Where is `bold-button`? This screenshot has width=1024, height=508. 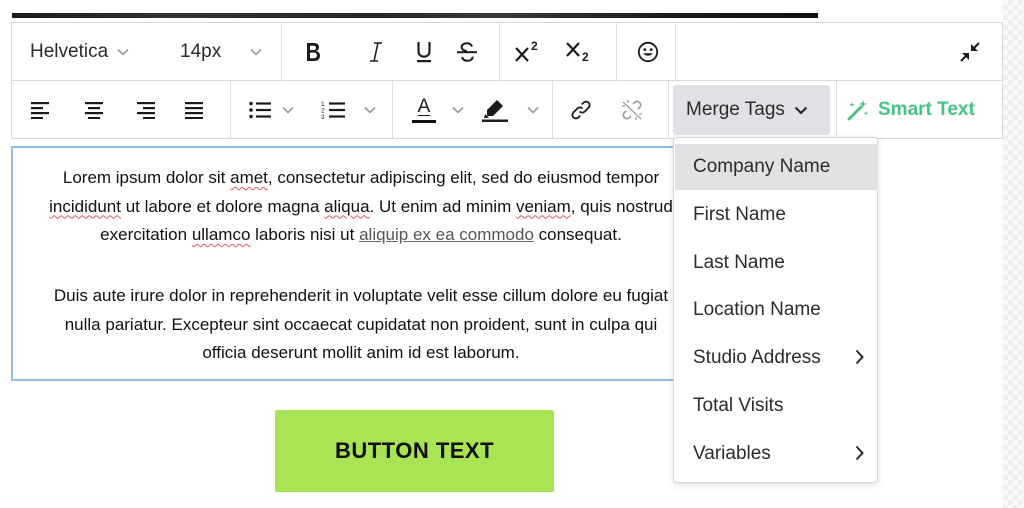 bold-button is located at coordinates (313, 52).